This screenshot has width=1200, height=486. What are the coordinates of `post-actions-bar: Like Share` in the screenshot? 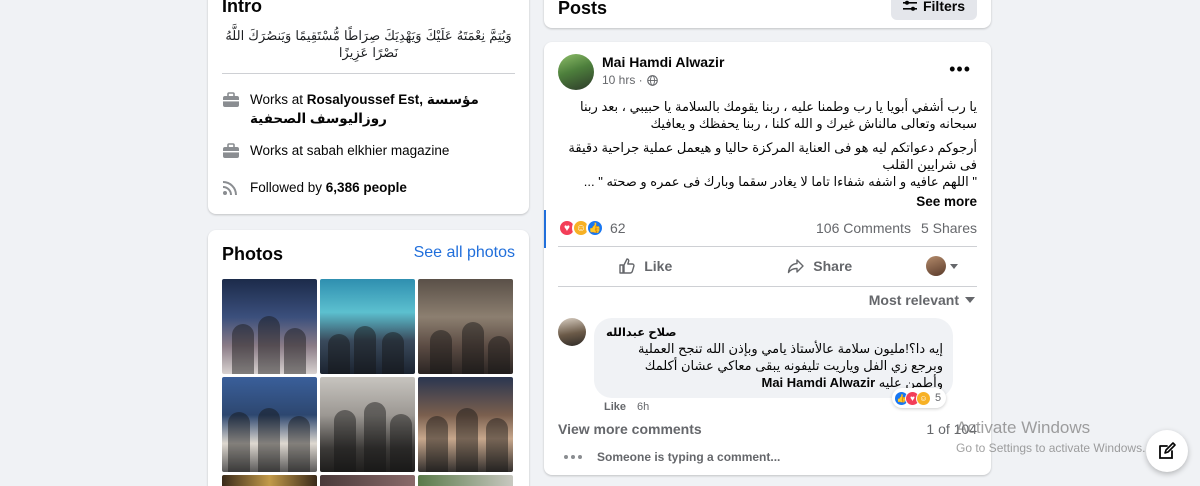 It's located at (767, 266).